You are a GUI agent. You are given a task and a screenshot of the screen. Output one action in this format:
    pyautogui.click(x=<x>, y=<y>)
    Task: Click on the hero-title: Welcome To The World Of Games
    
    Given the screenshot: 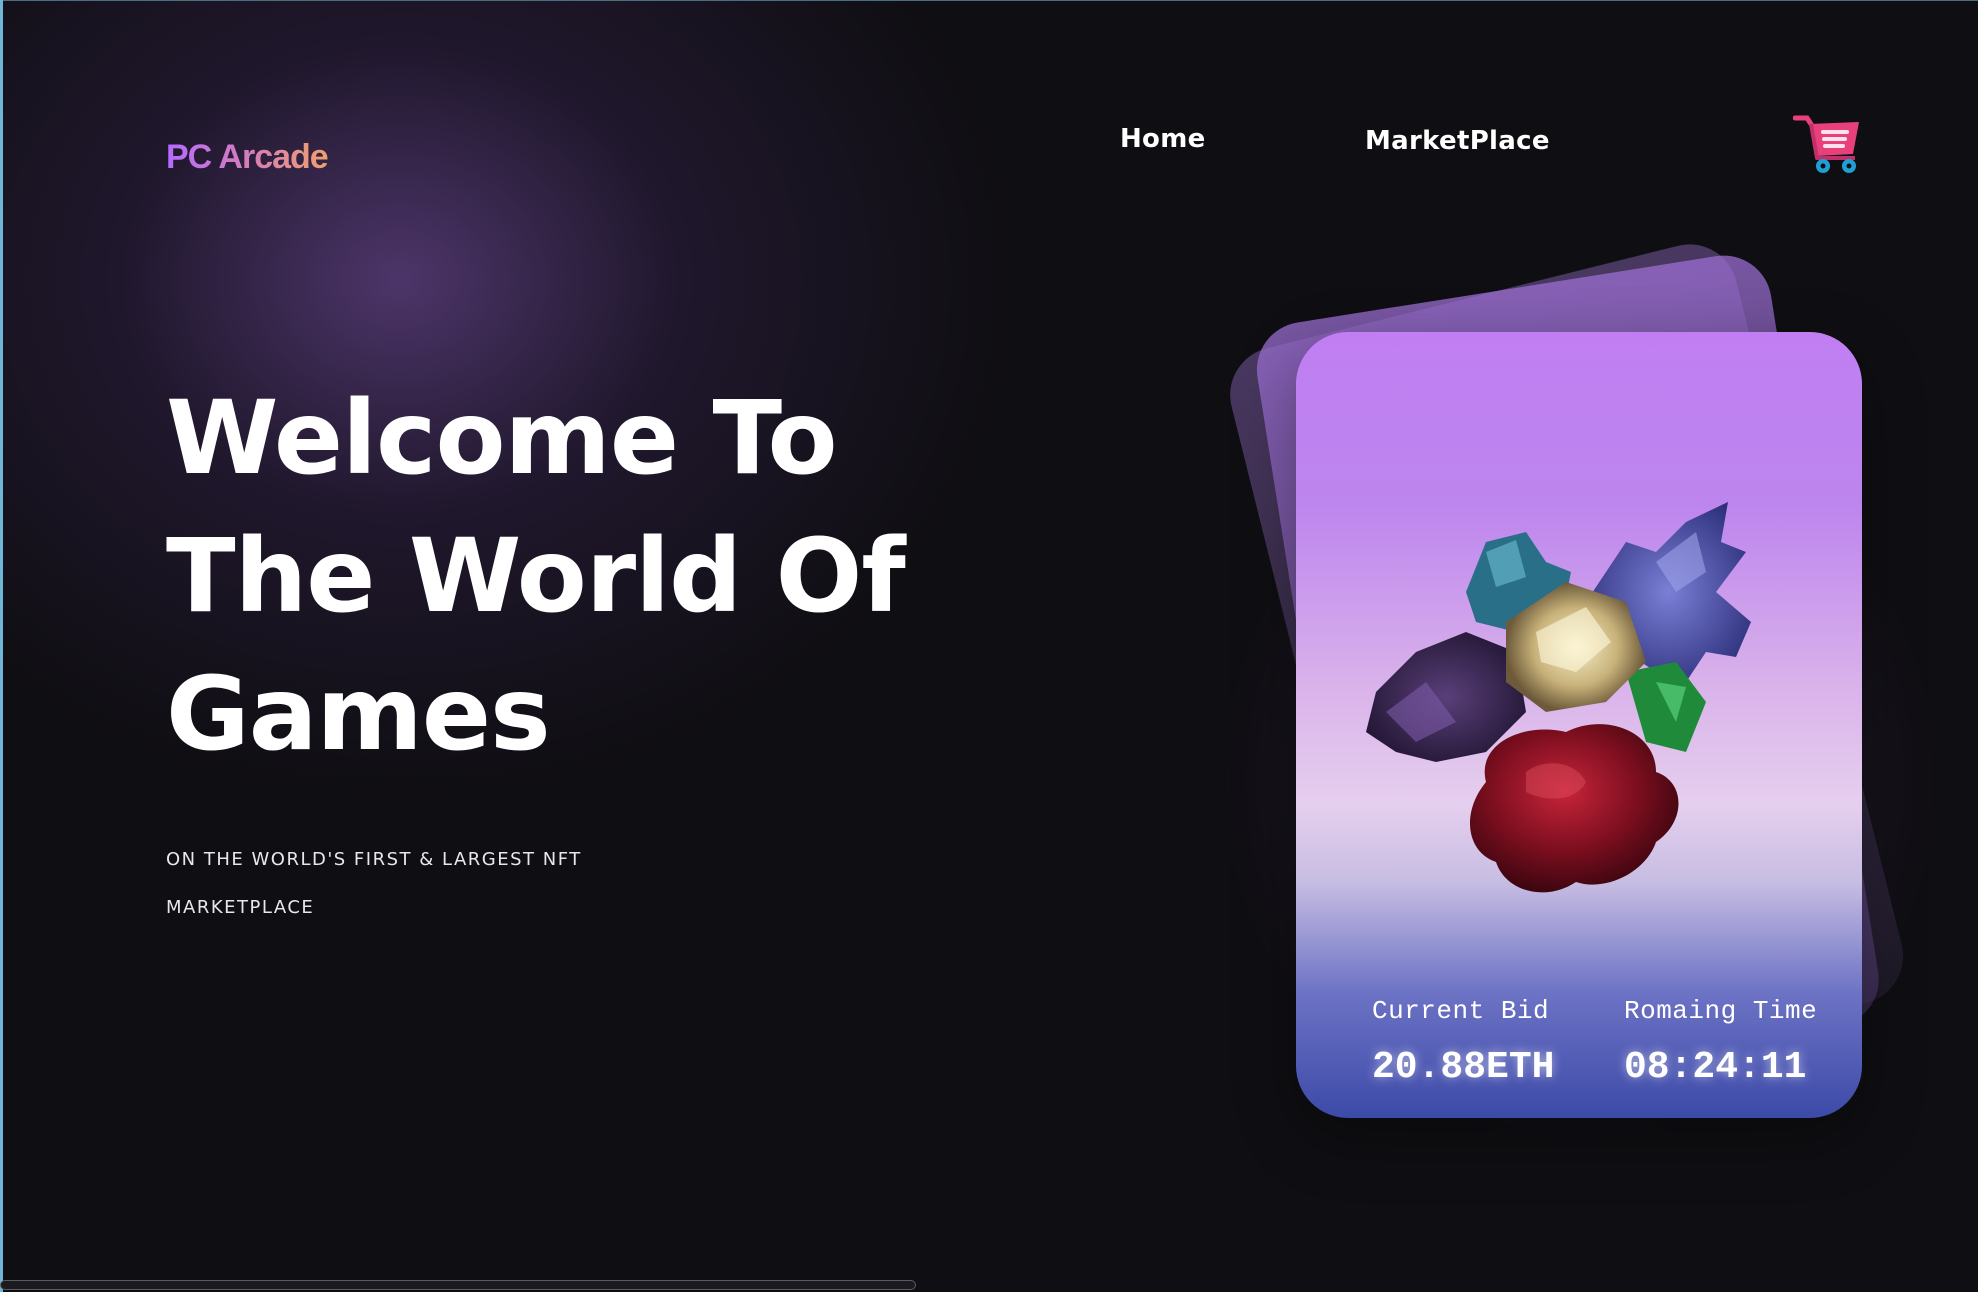 What is the action you would take?
    pyautogui.click(x=566, y=577)
    